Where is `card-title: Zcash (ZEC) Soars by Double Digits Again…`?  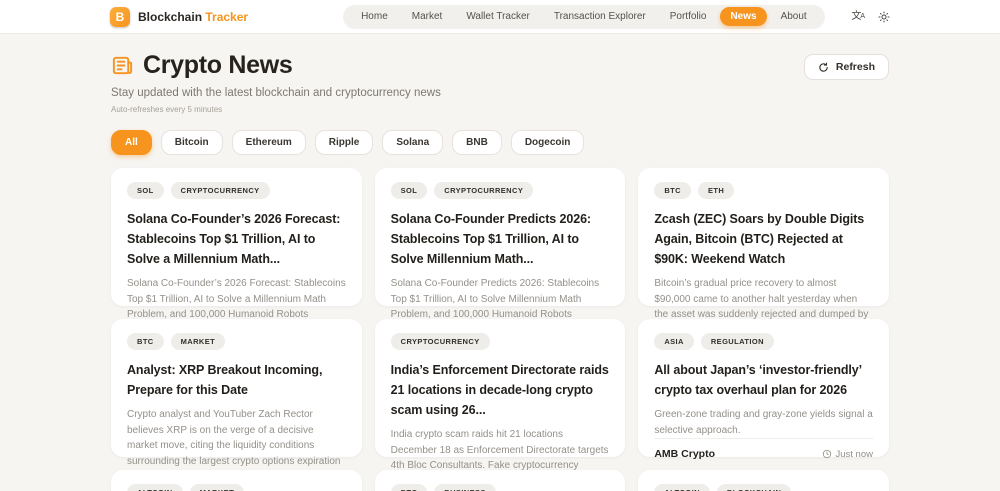
card-title: Zcash (ZEC) Soars by Double Digits Again… is located at coordinates (759, 239).